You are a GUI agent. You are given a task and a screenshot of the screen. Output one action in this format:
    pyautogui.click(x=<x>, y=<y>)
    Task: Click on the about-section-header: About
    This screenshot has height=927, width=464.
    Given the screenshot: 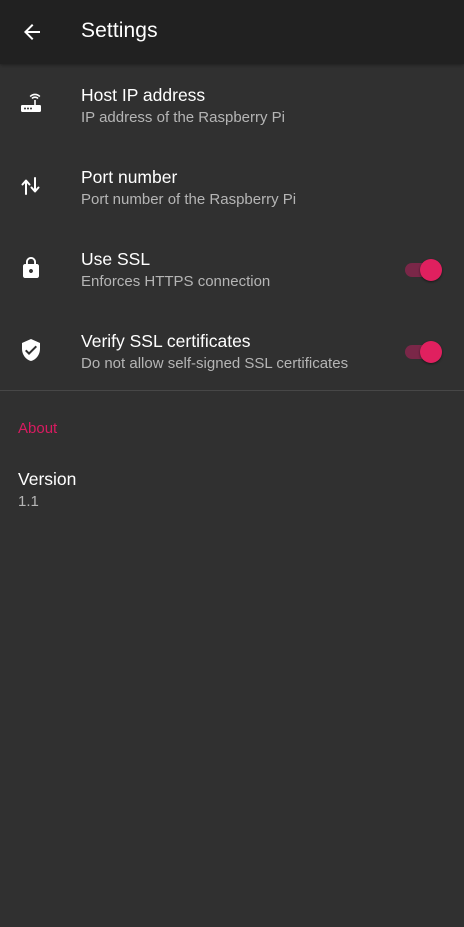 What is the action you would take?
    pyautogui.click(x=38, y=428)
    